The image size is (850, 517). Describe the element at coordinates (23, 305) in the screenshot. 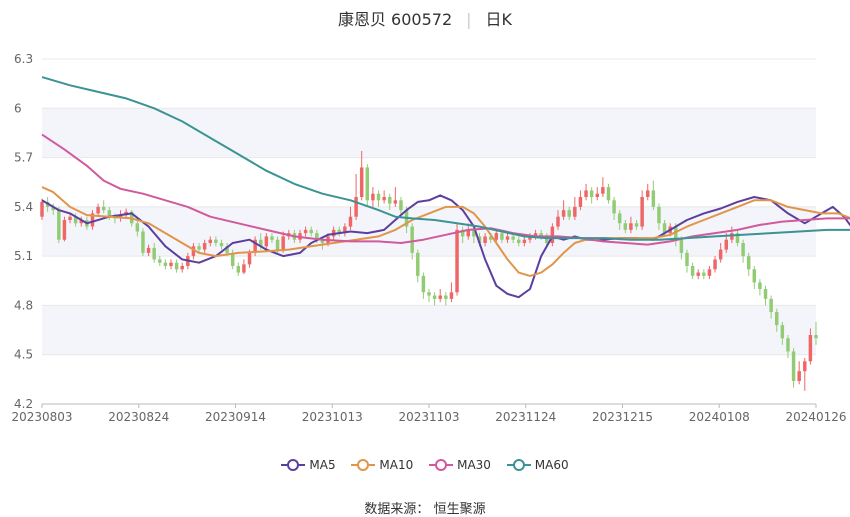

I see `y-tick-label: 4.8` at that location.